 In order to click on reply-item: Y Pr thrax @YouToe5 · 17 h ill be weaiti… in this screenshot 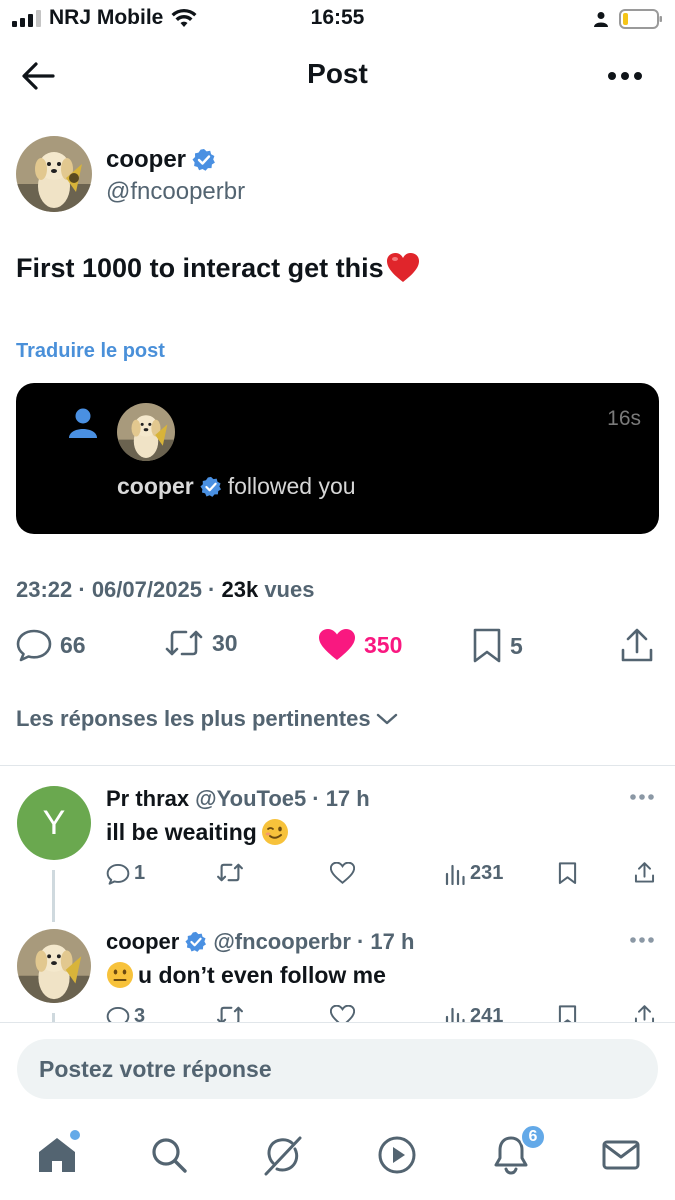, I will do `click(337, 861)`.